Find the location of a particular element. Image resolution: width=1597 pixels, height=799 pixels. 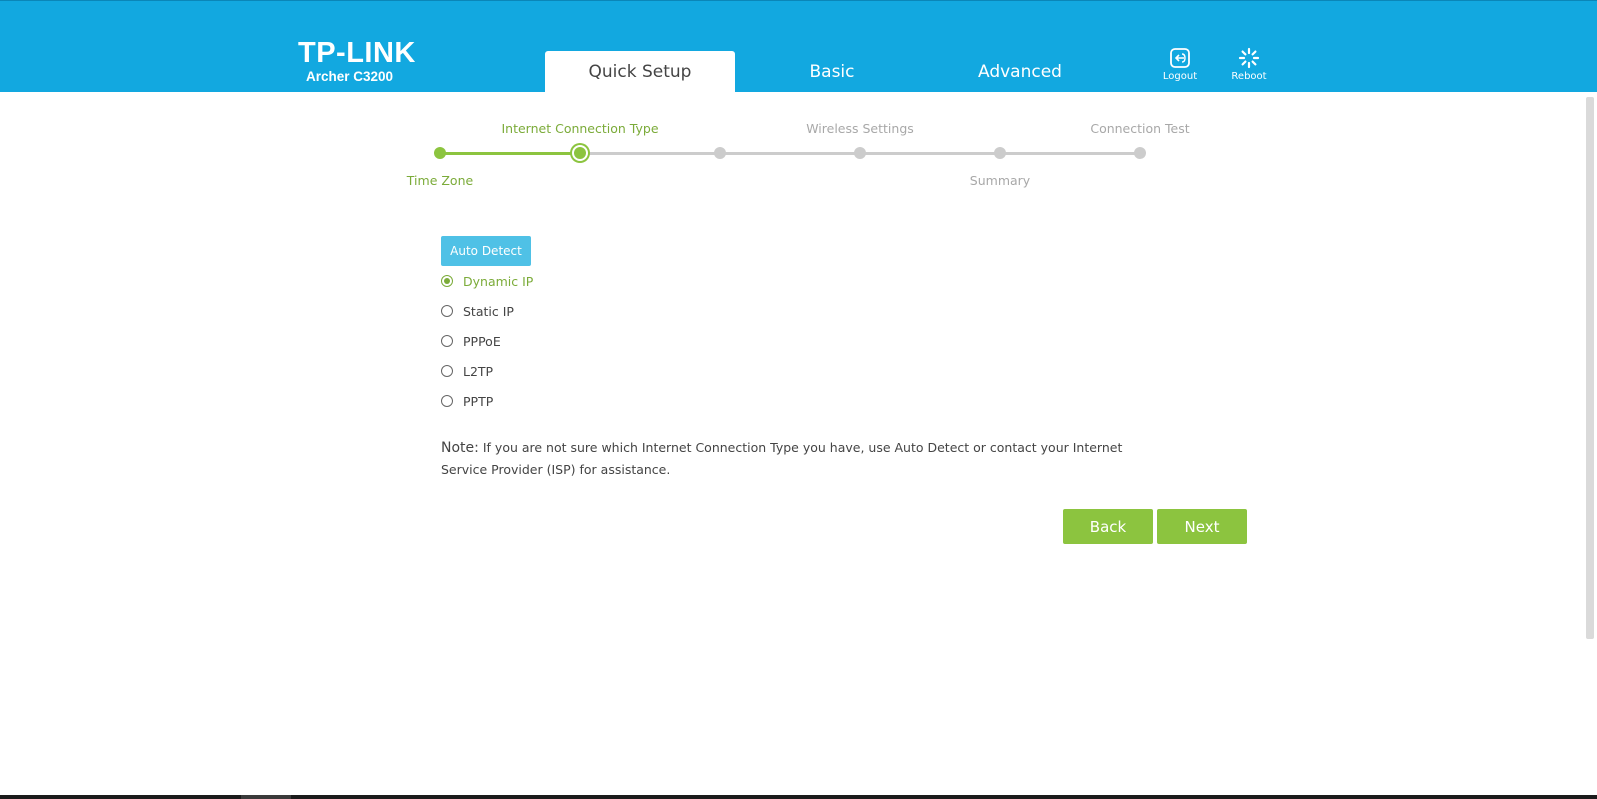

option-label-pppoe: PPPoE is located at coordinates (482, 341).